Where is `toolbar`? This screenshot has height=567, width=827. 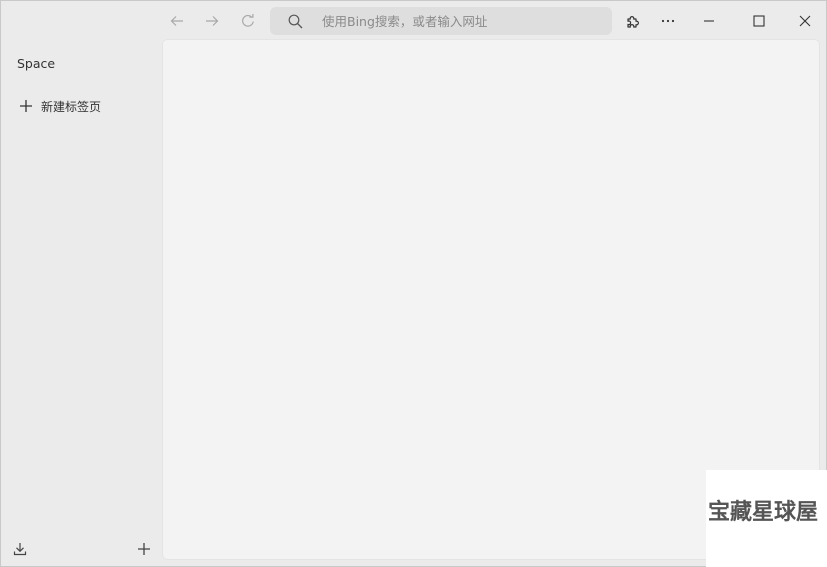 toolbar is located at coordinates (494, 20).